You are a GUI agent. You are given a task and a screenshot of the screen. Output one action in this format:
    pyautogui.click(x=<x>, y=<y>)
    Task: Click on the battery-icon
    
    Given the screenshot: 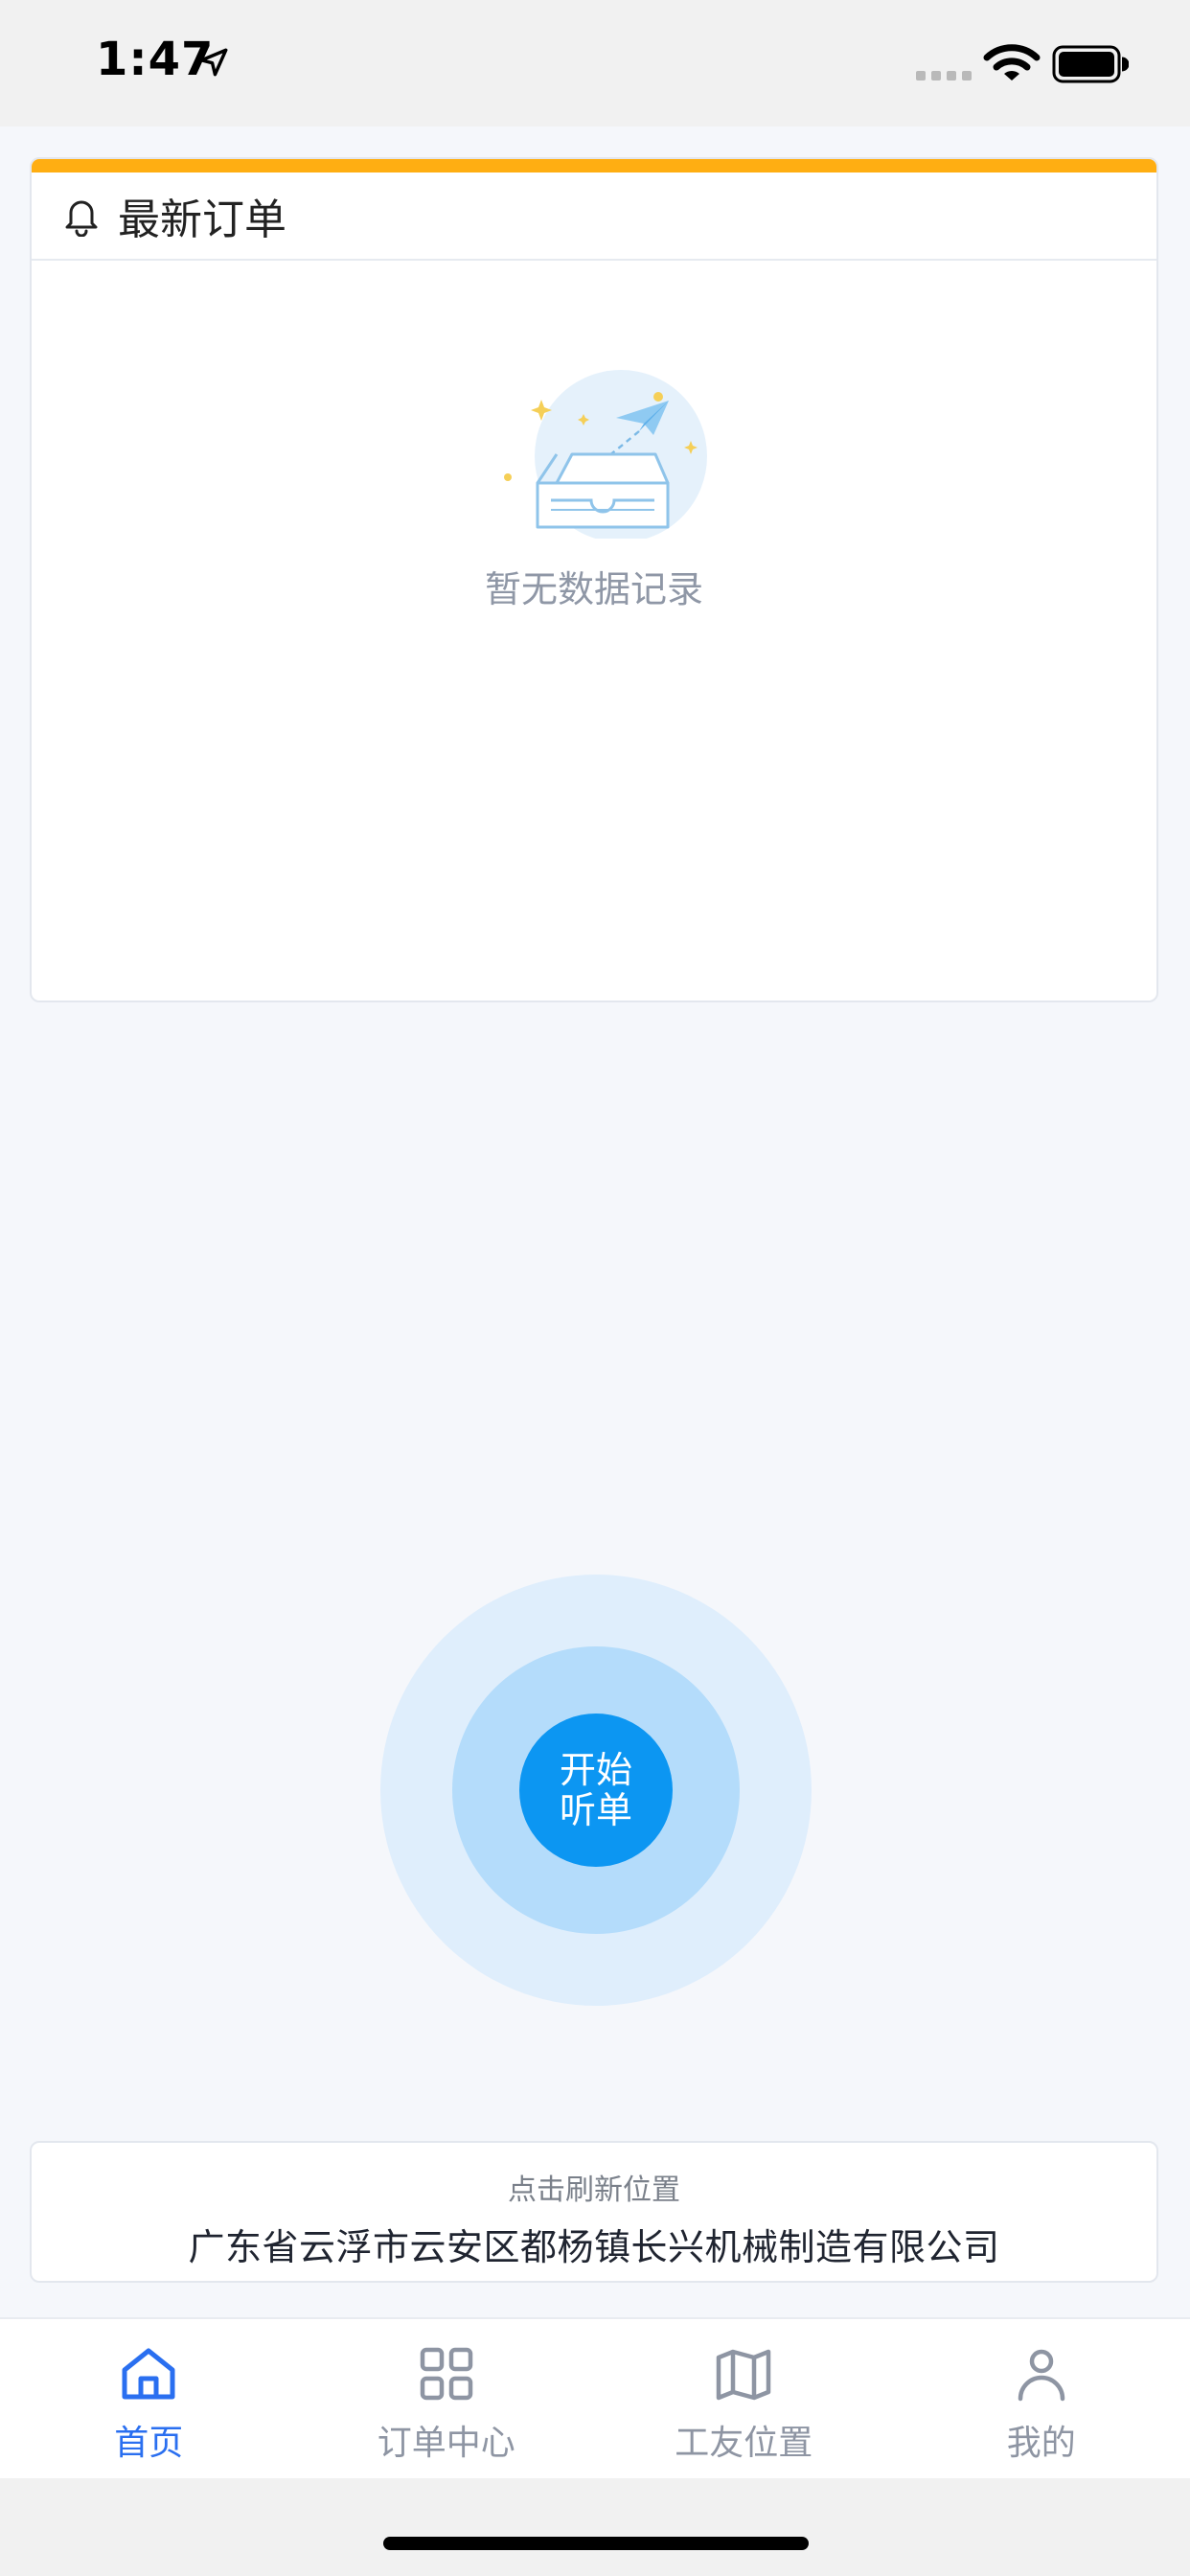 What is the action you would take?
    pyautogui.click(x=1091, y=64)
    